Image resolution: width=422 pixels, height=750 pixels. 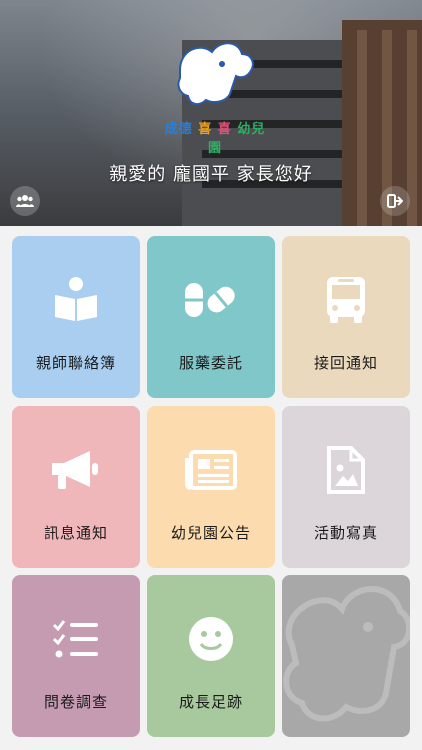 I want to click on book-reader-icon, so click(x=76, y=299).